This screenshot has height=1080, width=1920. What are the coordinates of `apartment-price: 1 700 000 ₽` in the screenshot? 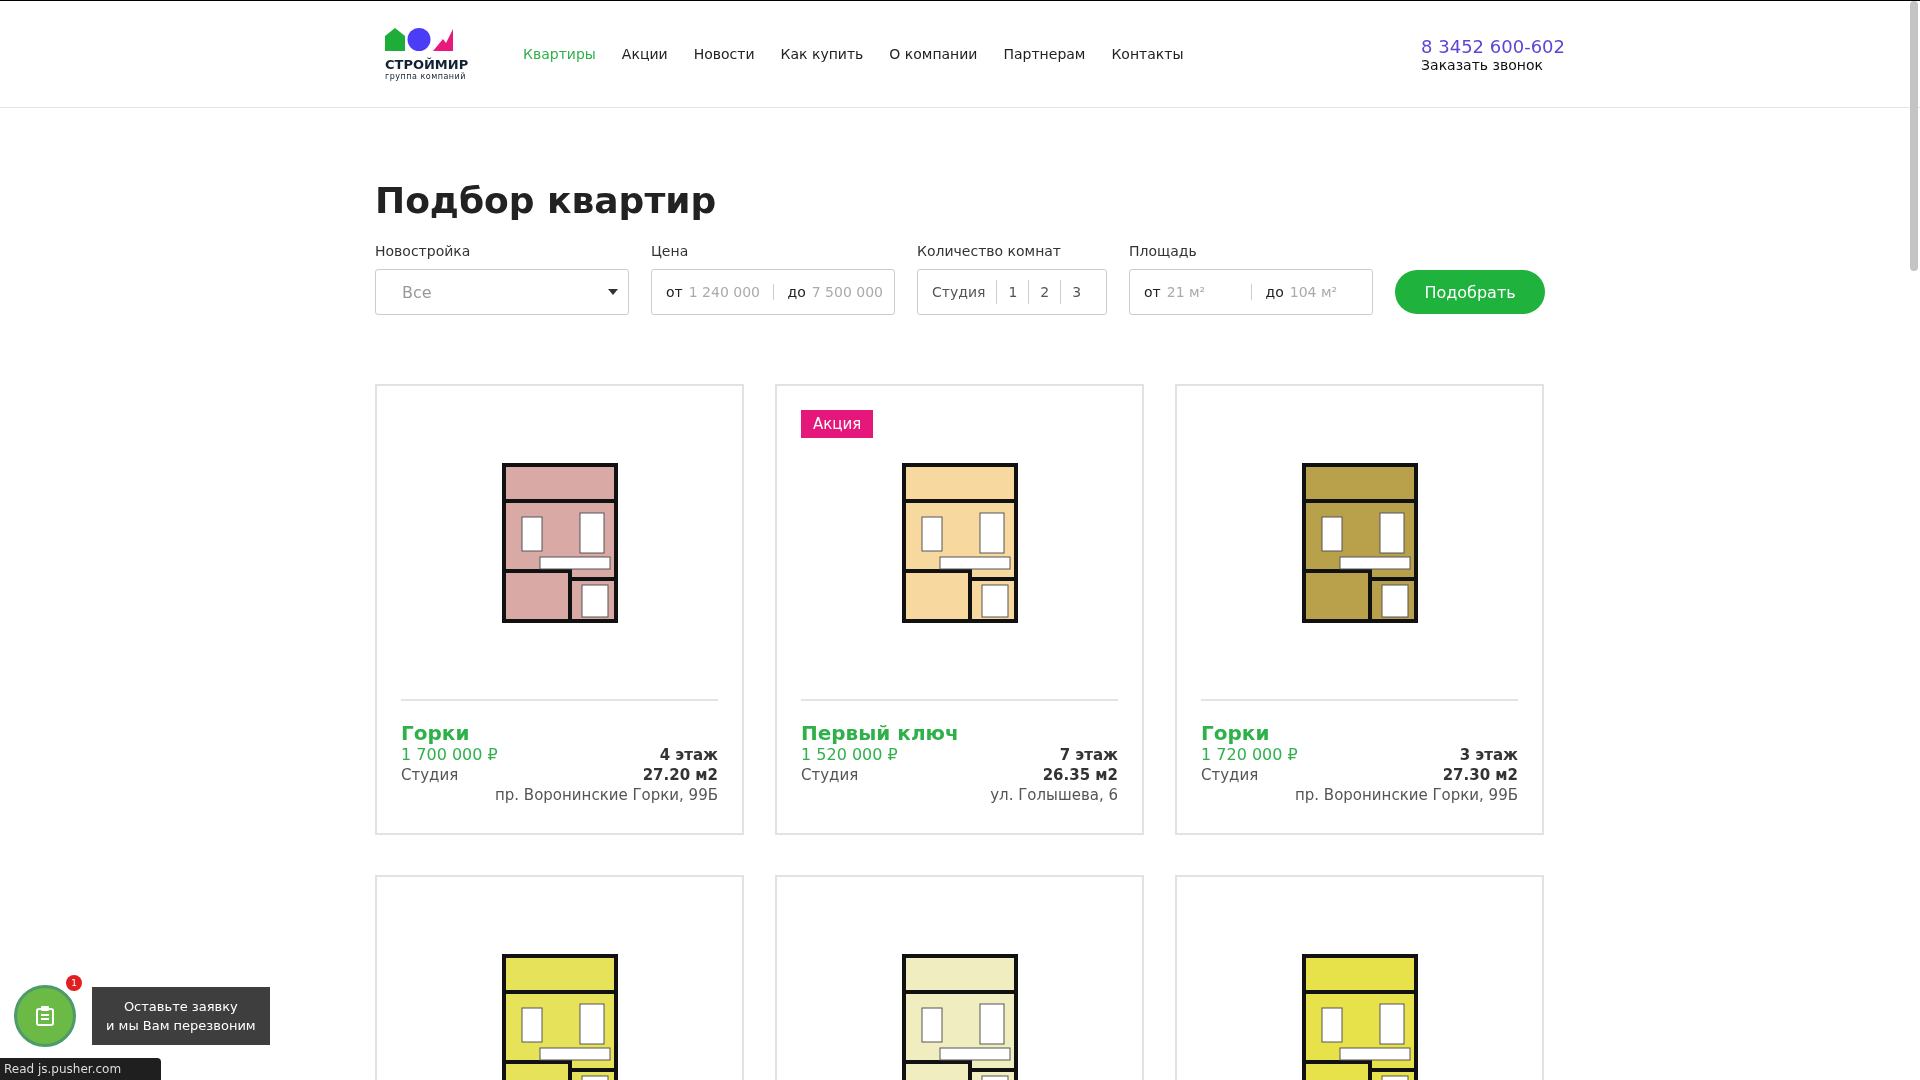 It's located at (449, 755).